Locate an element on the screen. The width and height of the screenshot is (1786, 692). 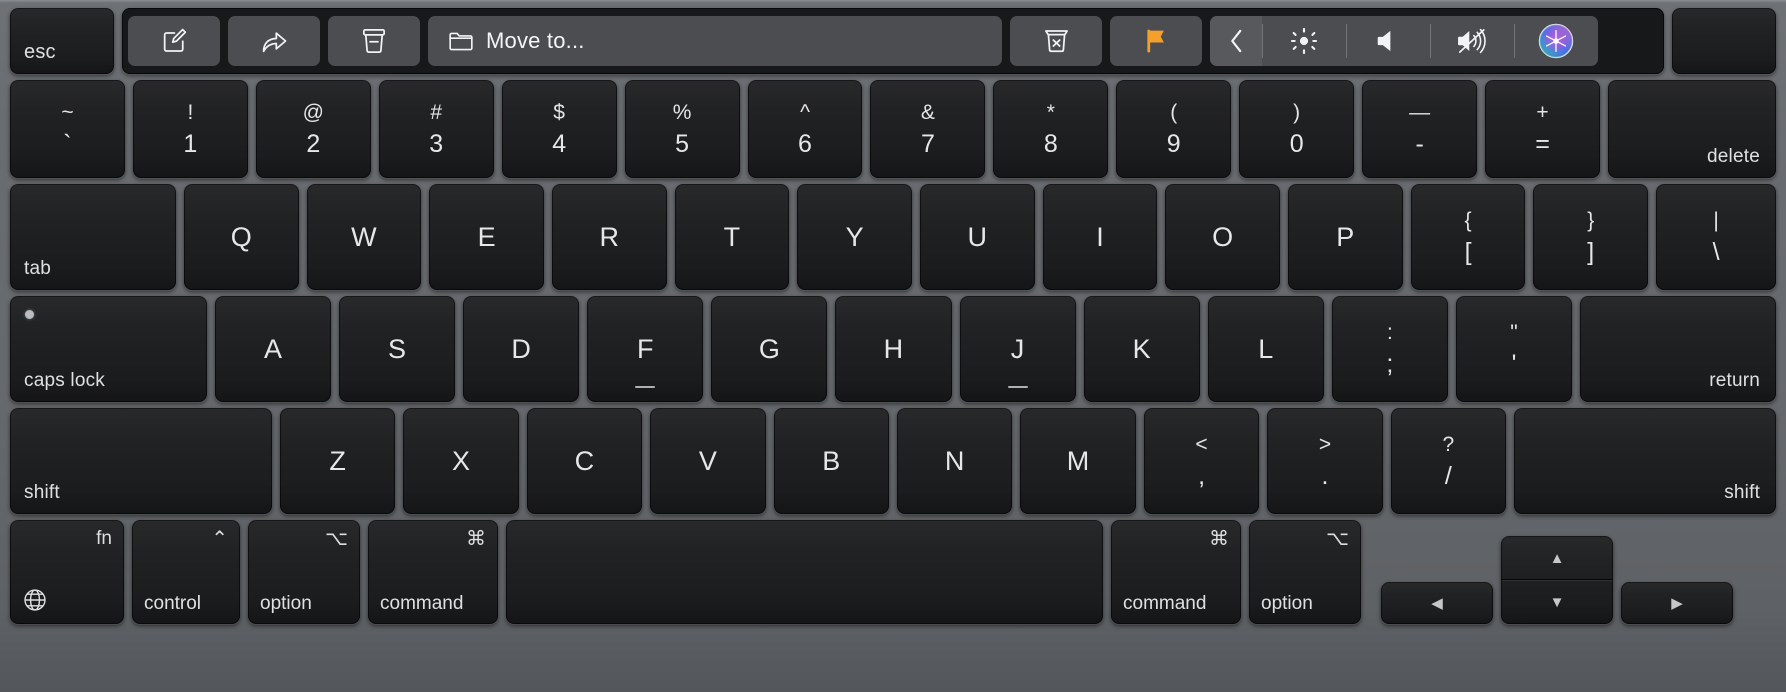
key-legend-top: ? is located at coordinates (1448, 444).